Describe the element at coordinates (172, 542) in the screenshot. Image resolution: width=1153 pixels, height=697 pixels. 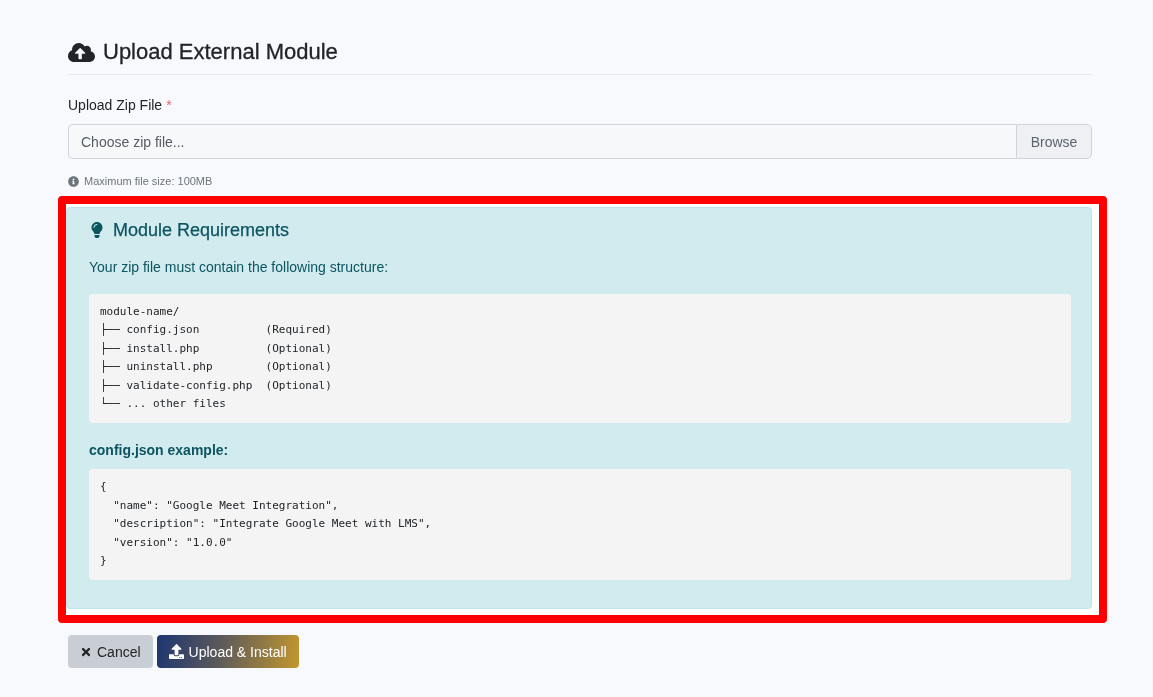
I see `code-line: "version": "1.0.0"` at that location.